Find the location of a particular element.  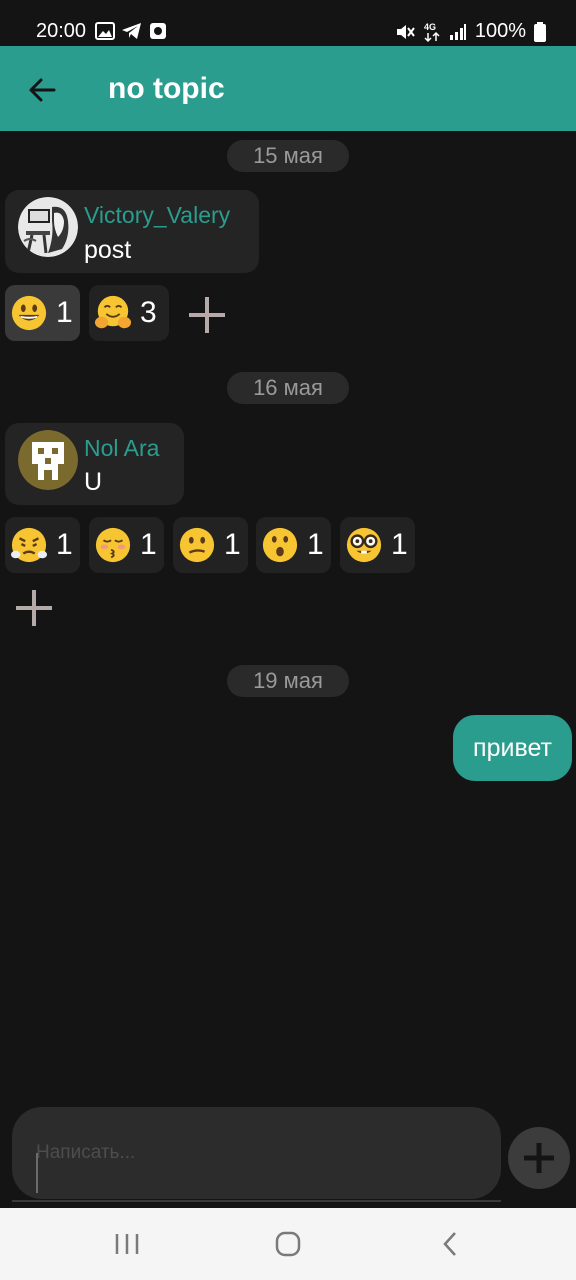

face-with-steam-icon is located at coordinates (29, 545).